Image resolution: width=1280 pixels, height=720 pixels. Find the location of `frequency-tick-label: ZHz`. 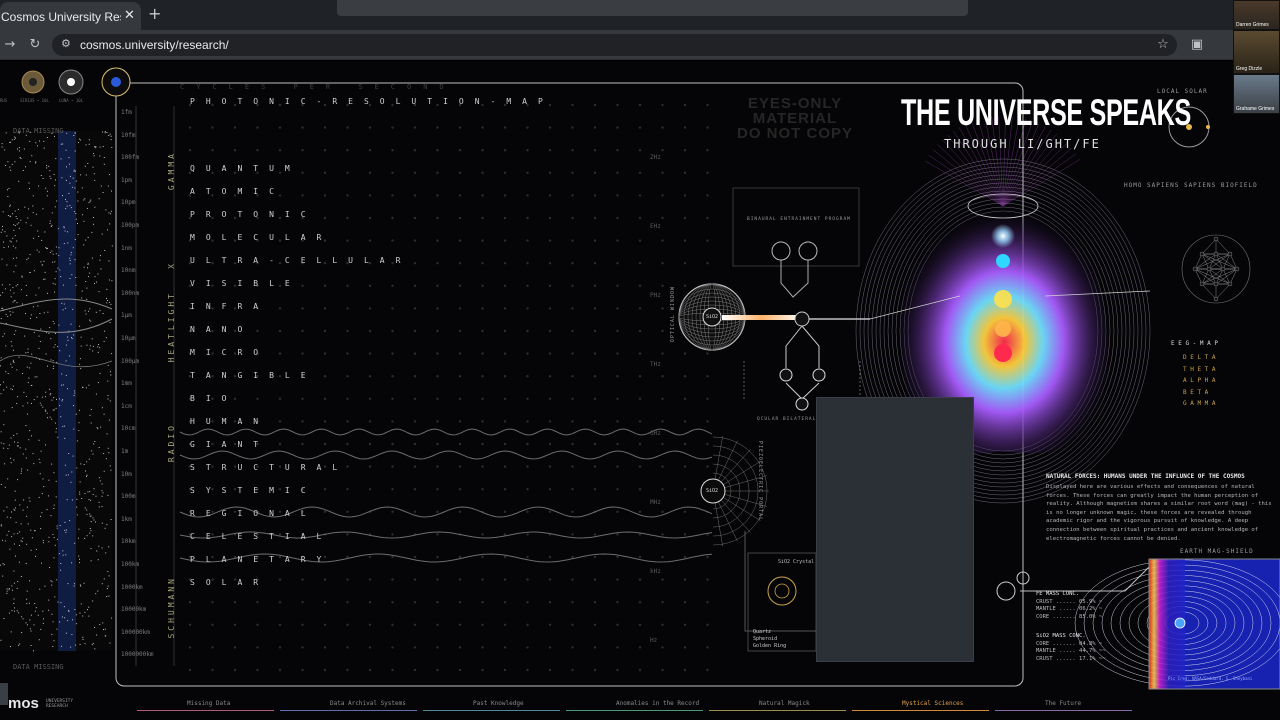

frequency-tick-label: ZHz is located at coordinates (655, 157).